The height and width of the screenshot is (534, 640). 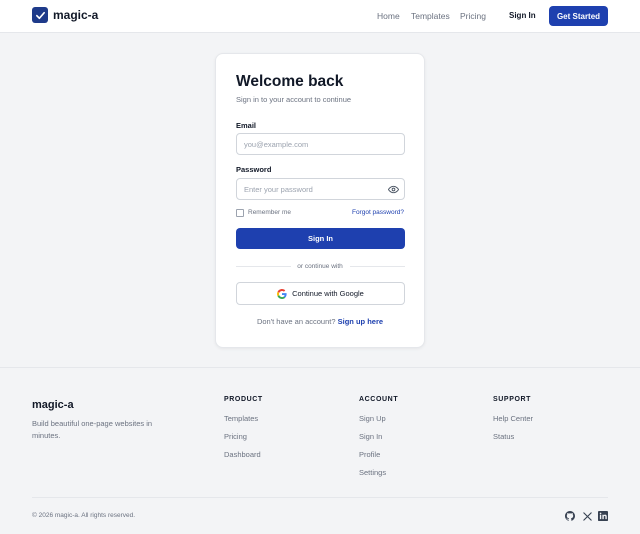 What do you see at coordinates (296, 321) in the screenshot?
I see `signup-prompt-text: Don't have an account?` at bounding box center [296, 321].